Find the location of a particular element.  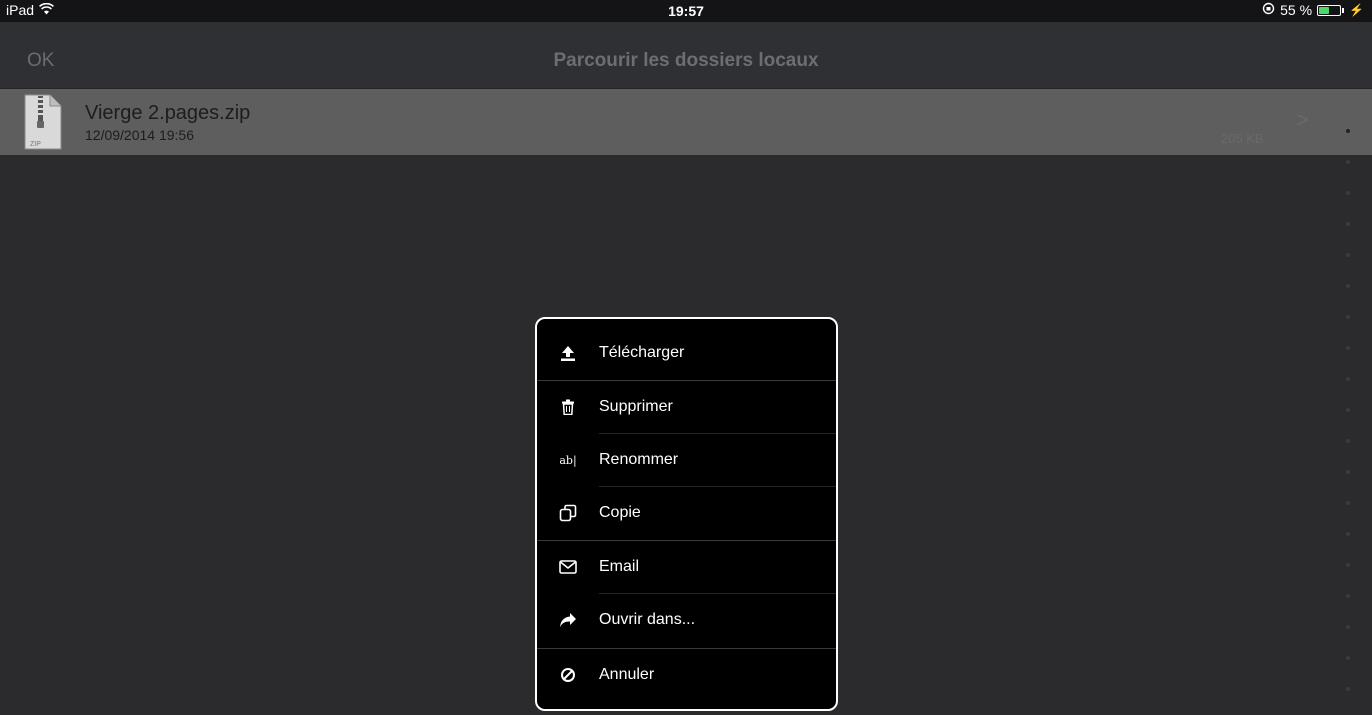

copy-icon is located at coordinates (568, 513).